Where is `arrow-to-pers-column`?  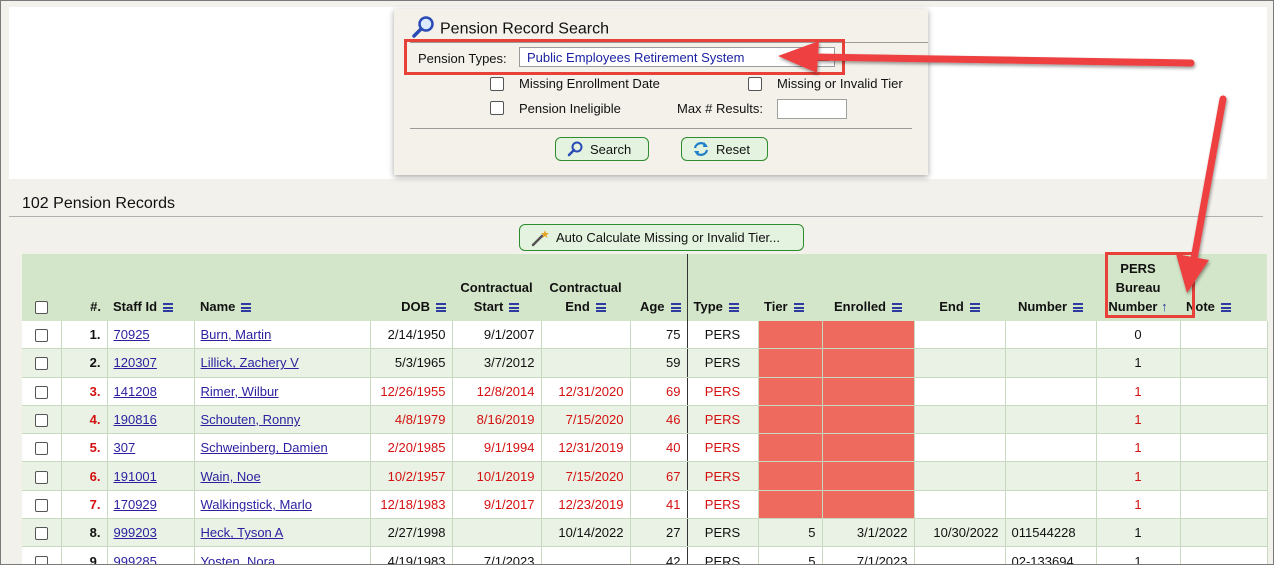
arrow-to-pers-column is located at coordinates (1208, 179).